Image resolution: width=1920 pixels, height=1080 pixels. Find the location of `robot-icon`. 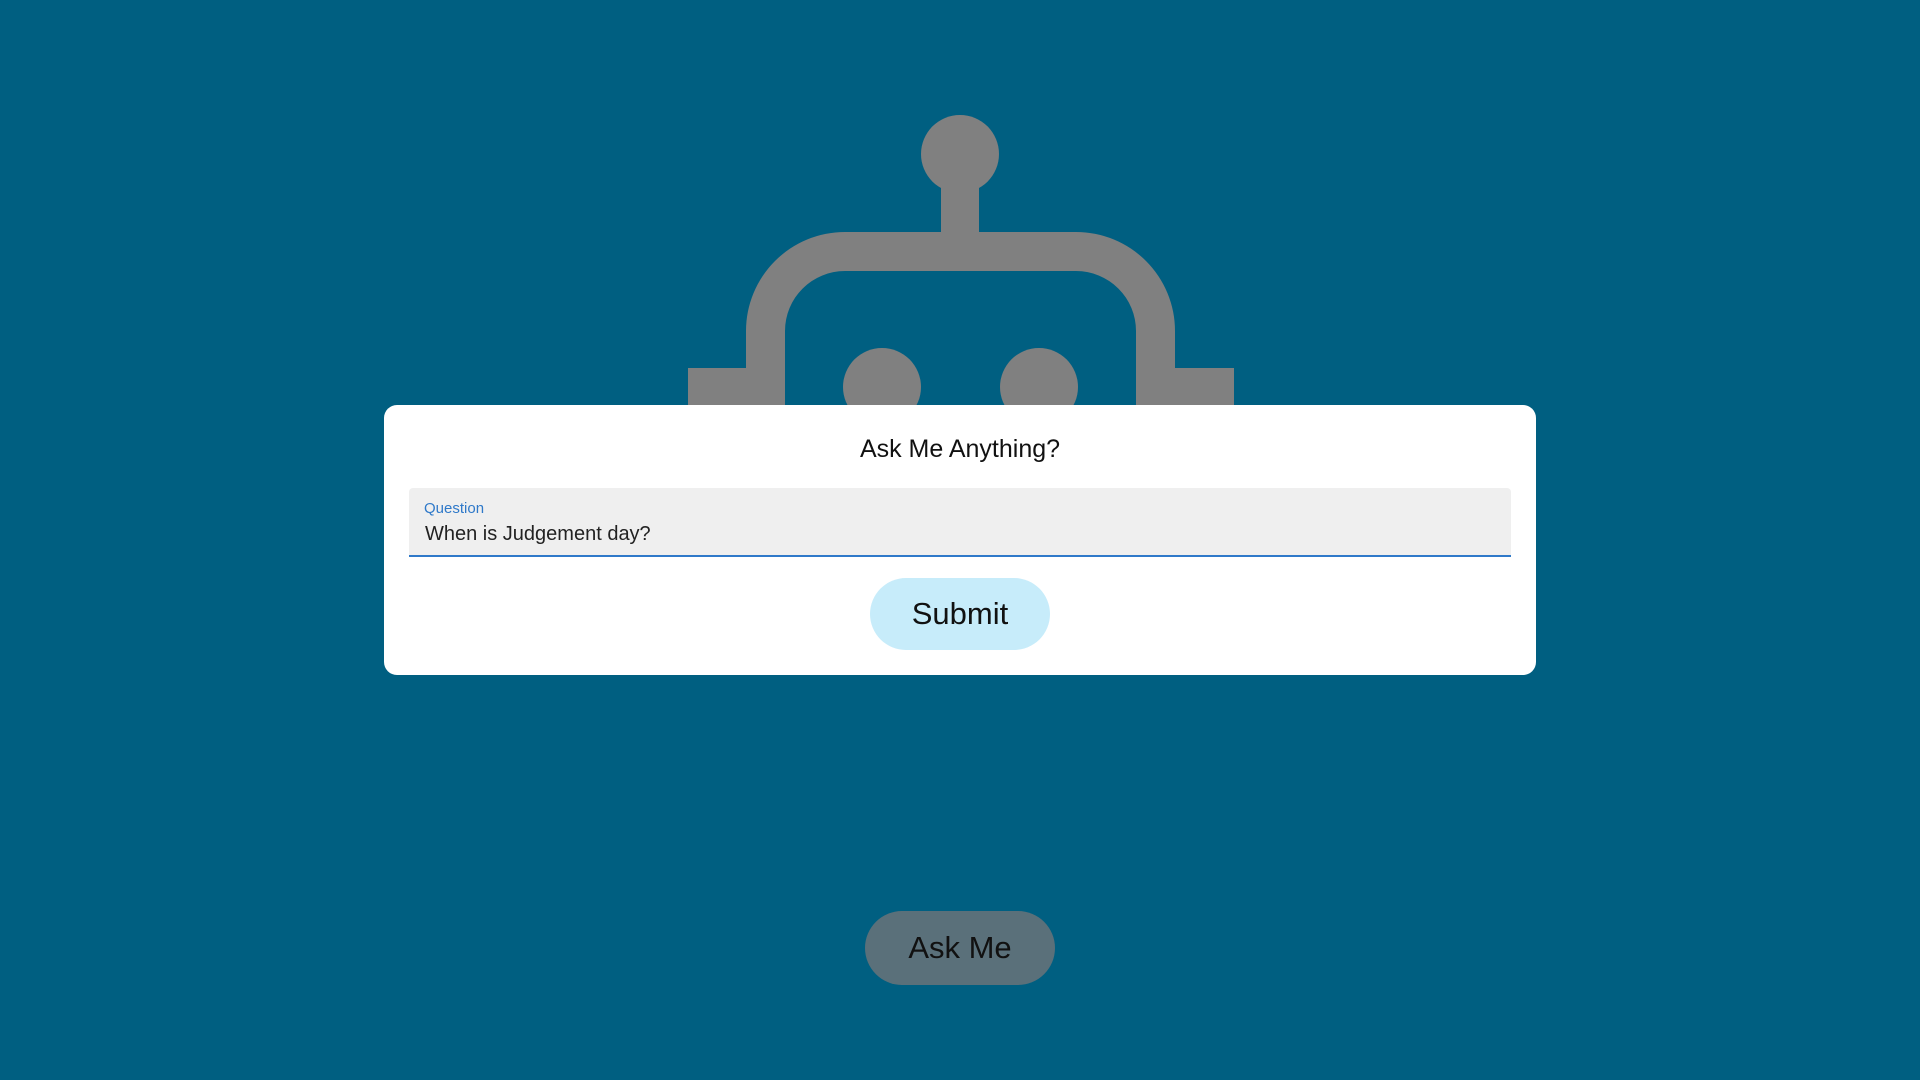

robot-icon is located at coordinates (961, 262).